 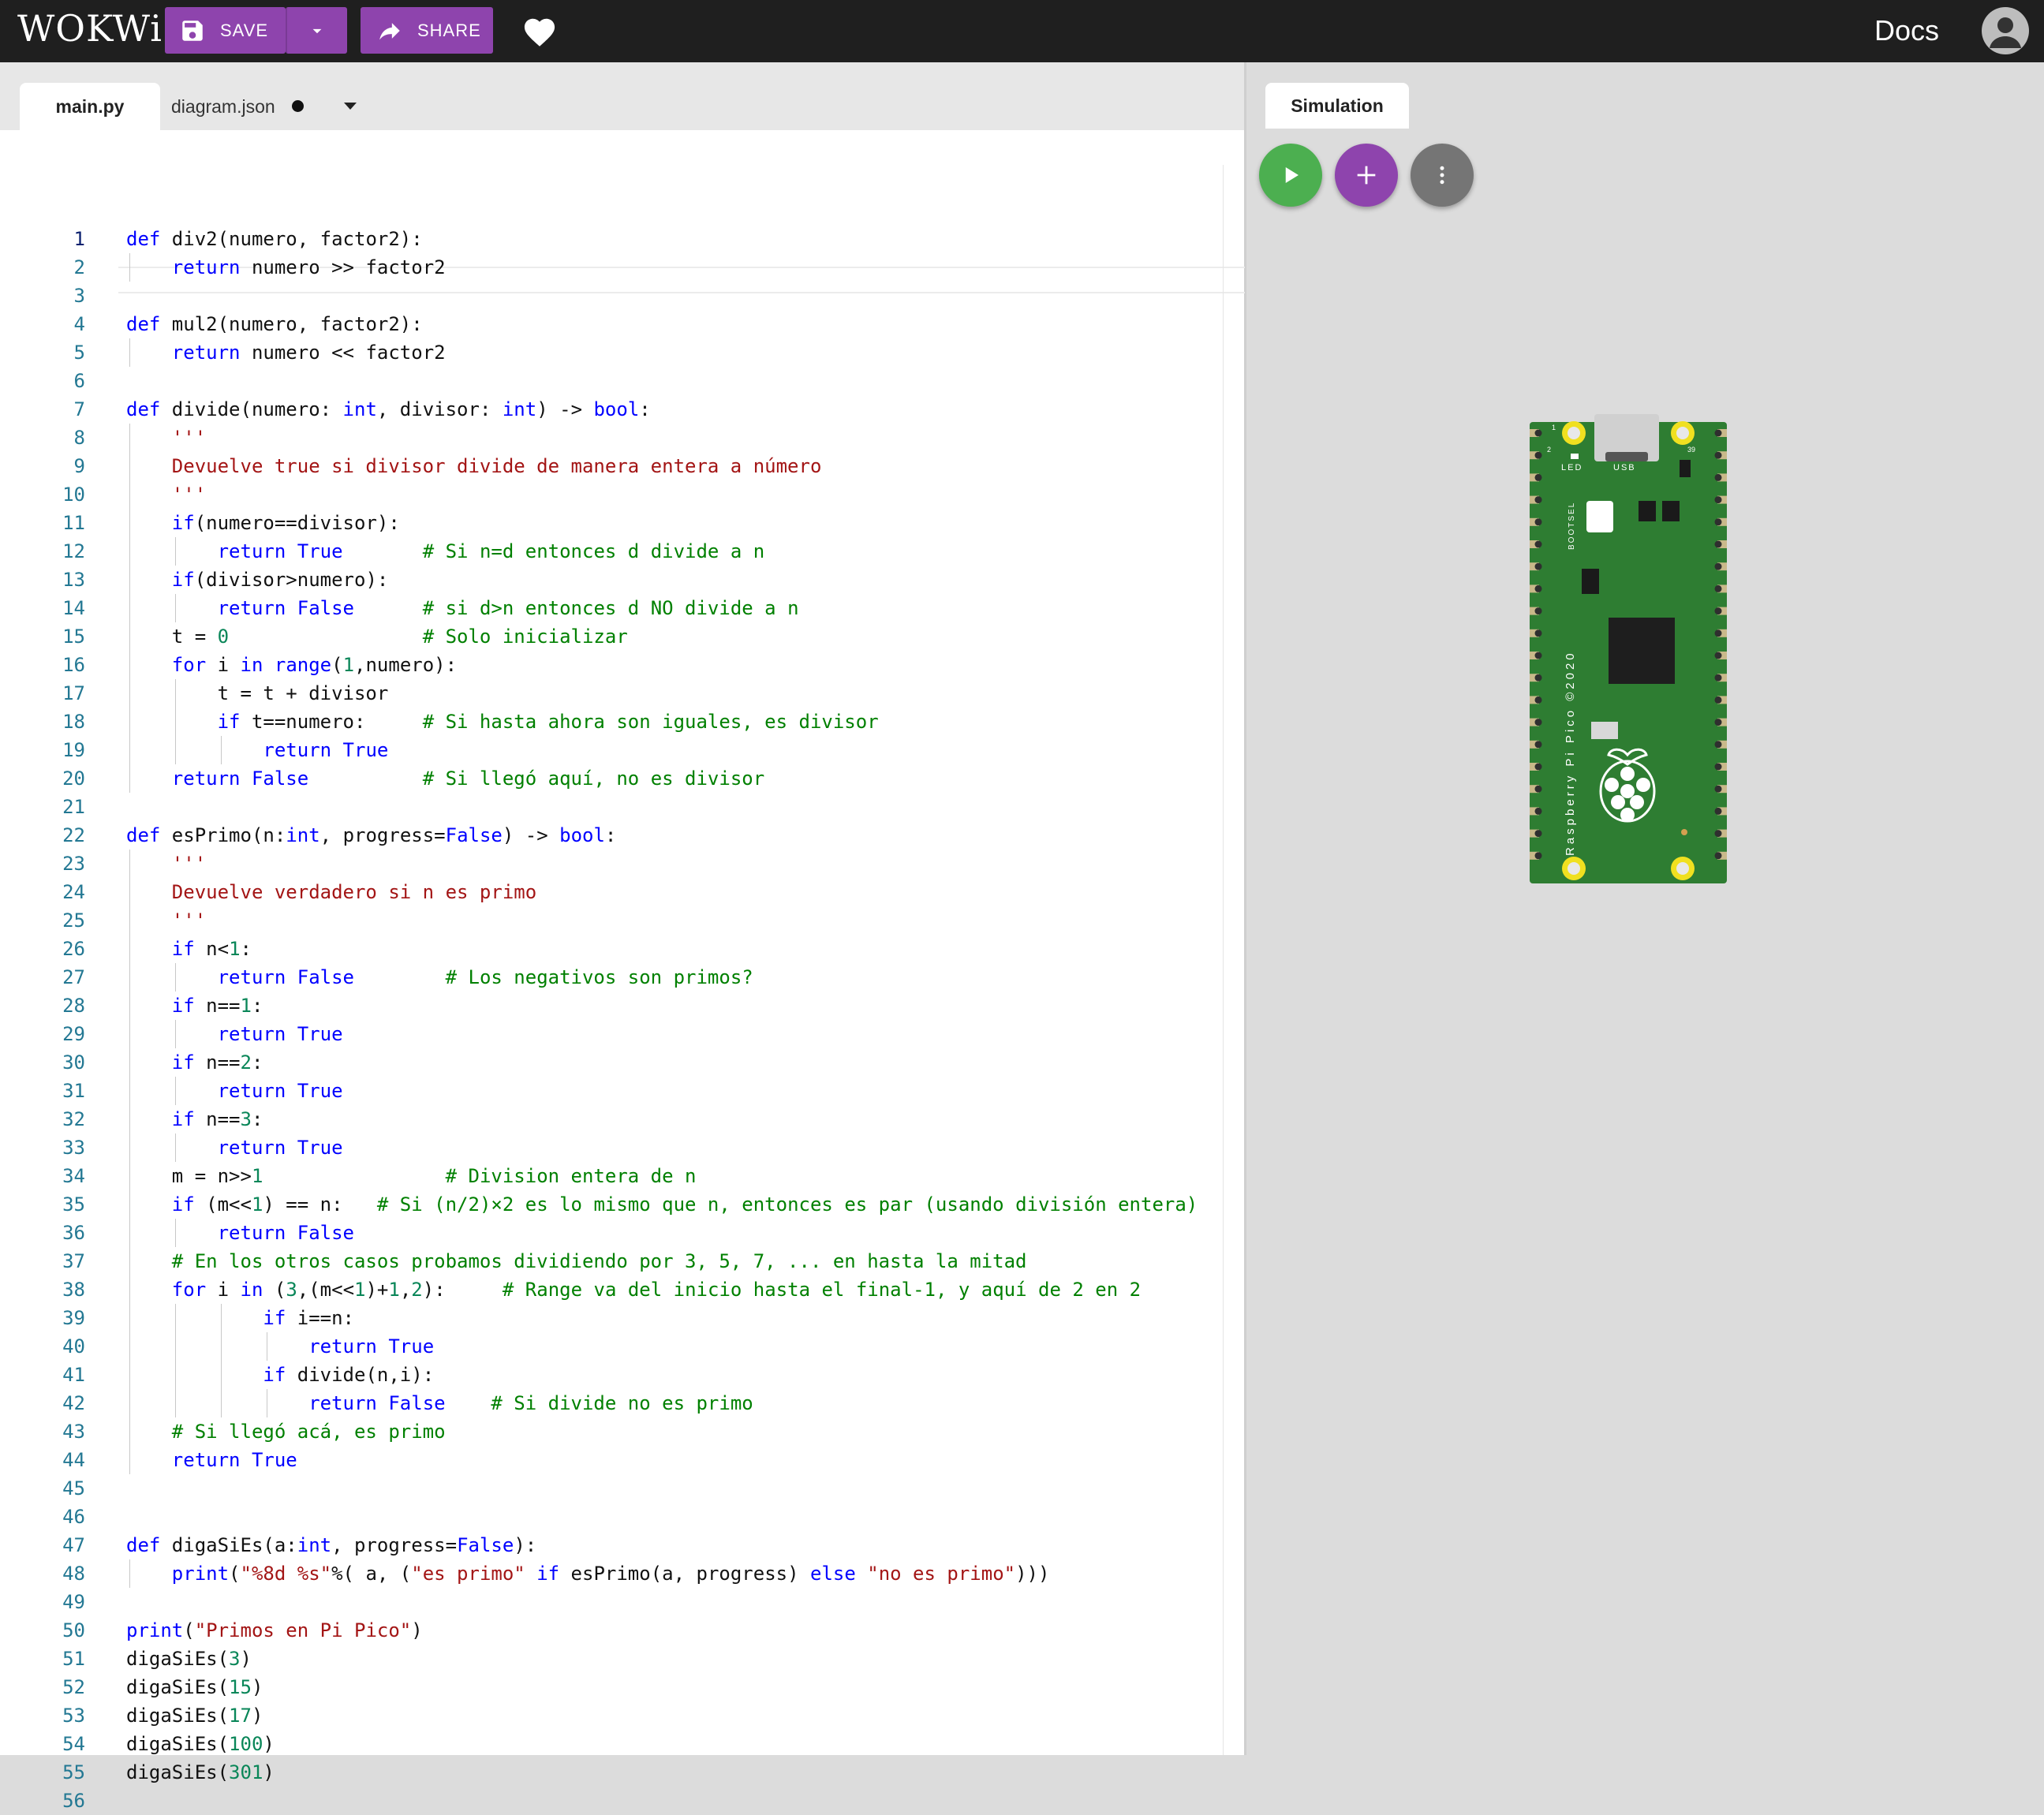 I want to click on more-options-button, so click(x=1442, y=175).